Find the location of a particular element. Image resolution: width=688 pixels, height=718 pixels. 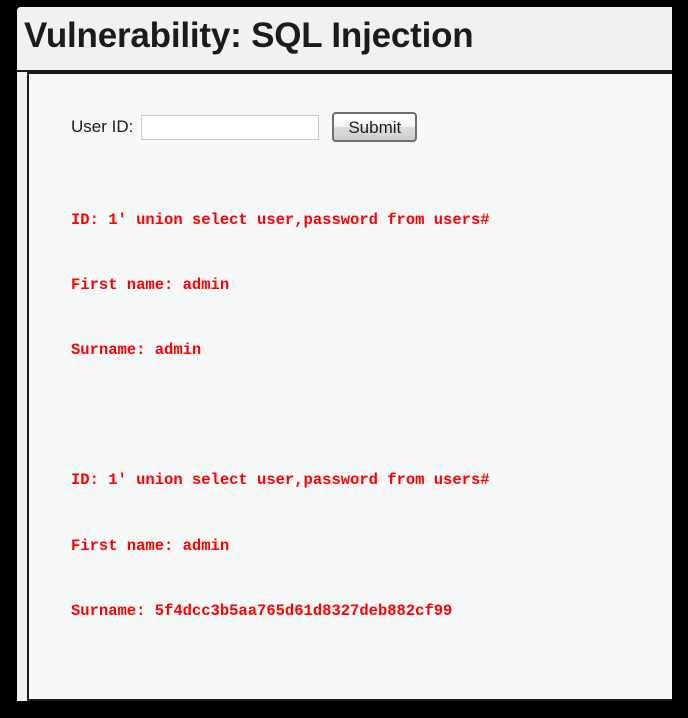

page-title: Vulnerability: SQL Injection is located at coordinates (249, 35).